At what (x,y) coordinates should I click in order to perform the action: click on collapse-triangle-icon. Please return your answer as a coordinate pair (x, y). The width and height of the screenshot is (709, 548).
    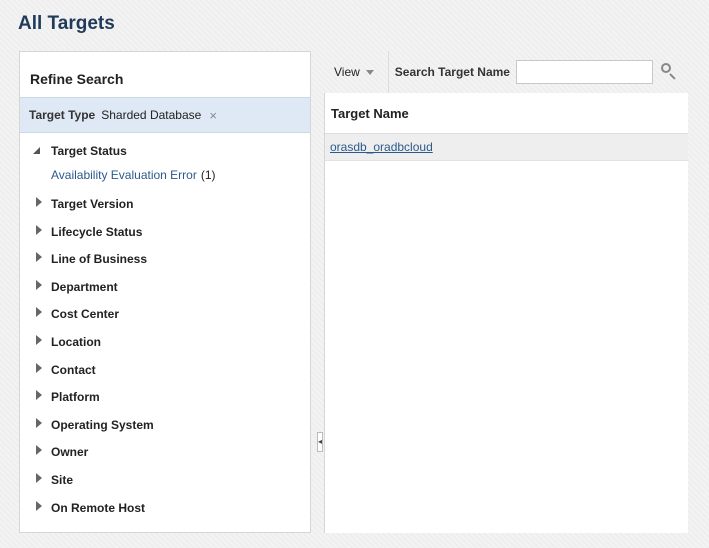
    Looking at the image, I should click on (36, 150).